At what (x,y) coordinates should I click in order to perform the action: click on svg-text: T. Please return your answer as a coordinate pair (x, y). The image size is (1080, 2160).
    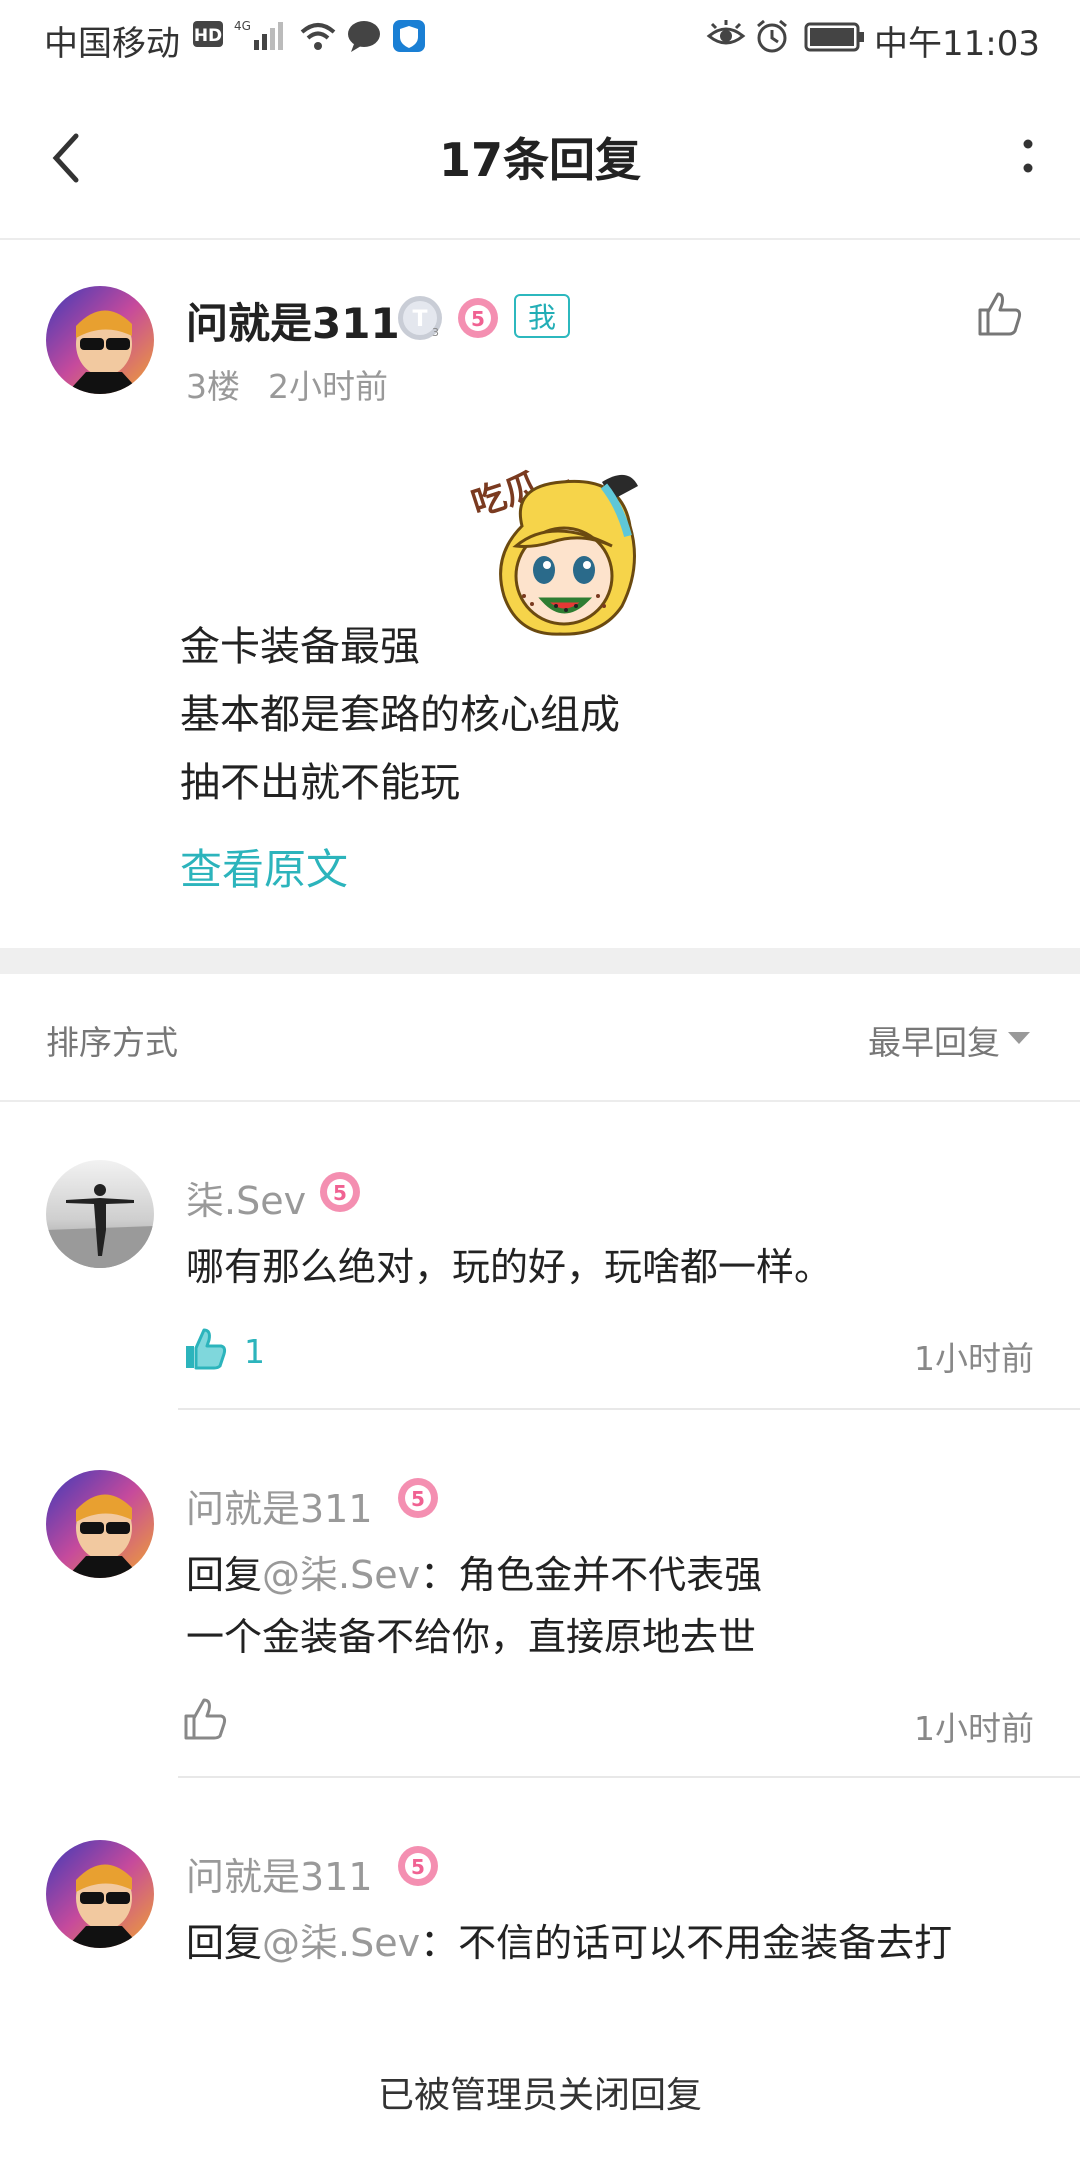
    Looking at the image, I should click on (419, 319).